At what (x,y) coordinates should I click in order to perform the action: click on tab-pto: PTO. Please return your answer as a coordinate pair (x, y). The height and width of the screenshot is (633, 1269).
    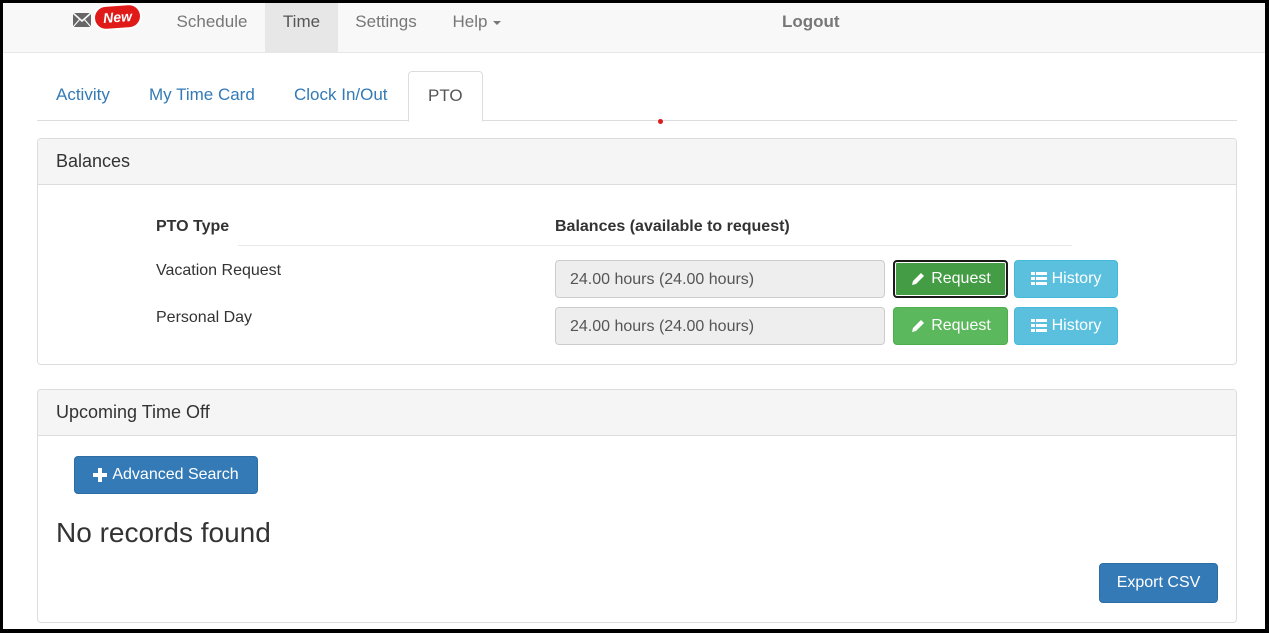
    Looking at the image, I should click on (445, 96).